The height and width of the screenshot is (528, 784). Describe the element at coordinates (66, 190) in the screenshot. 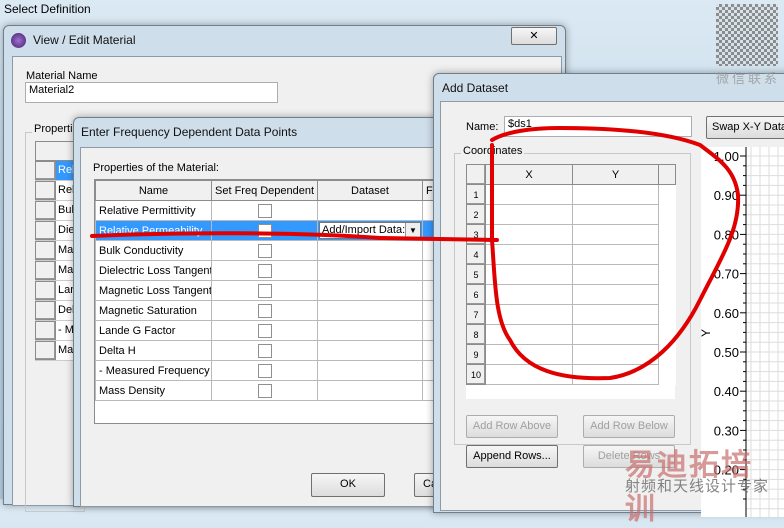

I see `row-stub-text: Rel` at that location.